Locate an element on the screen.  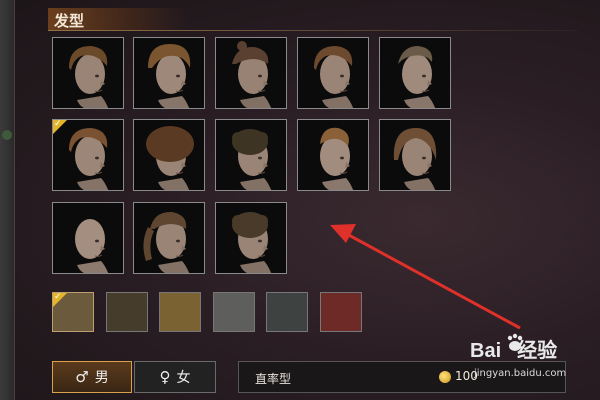
watermark-url: jingyan.baidu.com is located at coordinates (520, 373).